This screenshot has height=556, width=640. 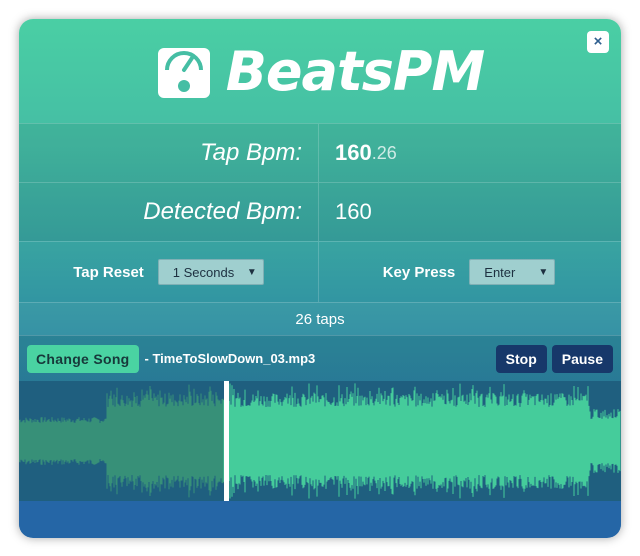 I want to click on tap-reset-select: 1 Seconds ▼, so click(x=210, y=272).